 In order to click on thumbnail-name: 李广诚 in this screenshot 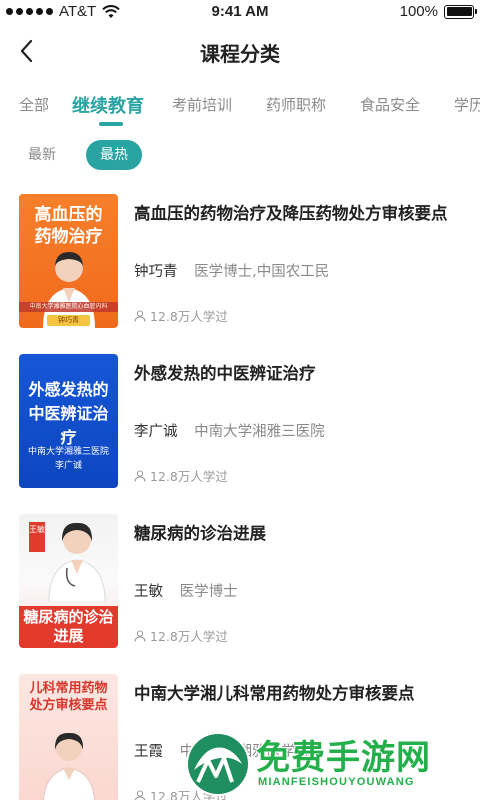, I will do `click(68, 466)`.